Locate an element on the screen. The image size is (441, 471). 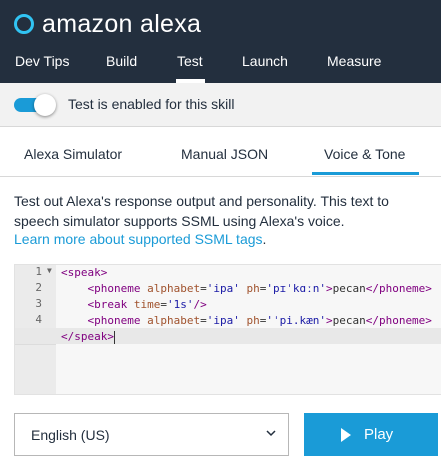
play-button: Play is located at coordinates (371, 434).